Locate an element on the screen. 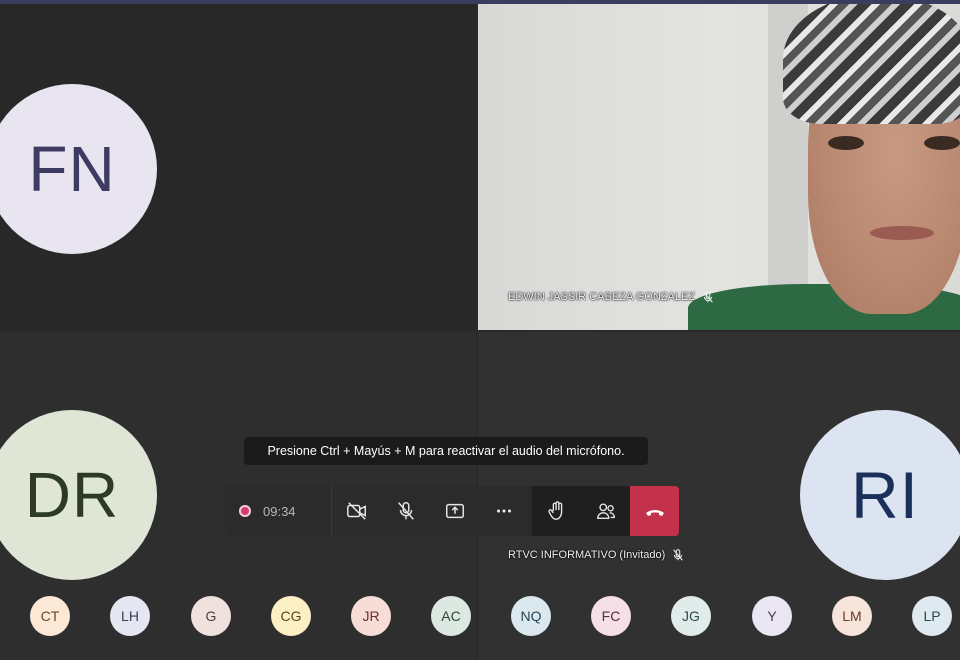 Image resolution: width=960 pixels, height=660 pixels. participant-roster: CT LH G CG JR AC NQ FC JG Y LM LP is located at coordinates (495, 616).